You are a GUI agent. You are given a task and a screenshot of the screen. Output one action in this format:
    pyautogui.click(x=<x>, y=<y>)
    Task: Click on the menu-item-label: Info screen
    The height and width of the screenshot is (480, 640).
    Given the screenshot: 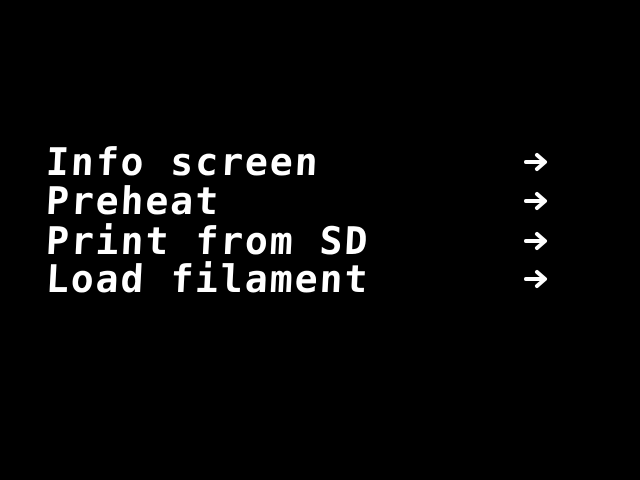 What is the action you would take?
    pyautogui.click(x=182, y=162)
    